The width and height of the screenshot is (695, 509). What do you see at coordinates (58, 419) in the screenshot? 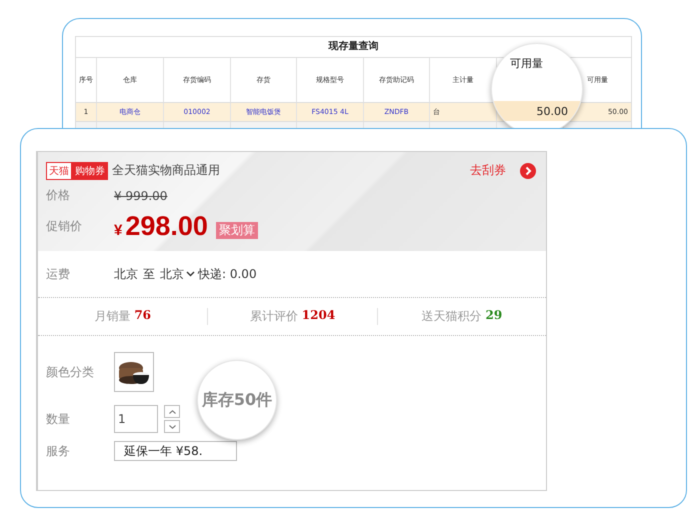
I see `quantity-label: 数量` at bounding box center [58, 419].